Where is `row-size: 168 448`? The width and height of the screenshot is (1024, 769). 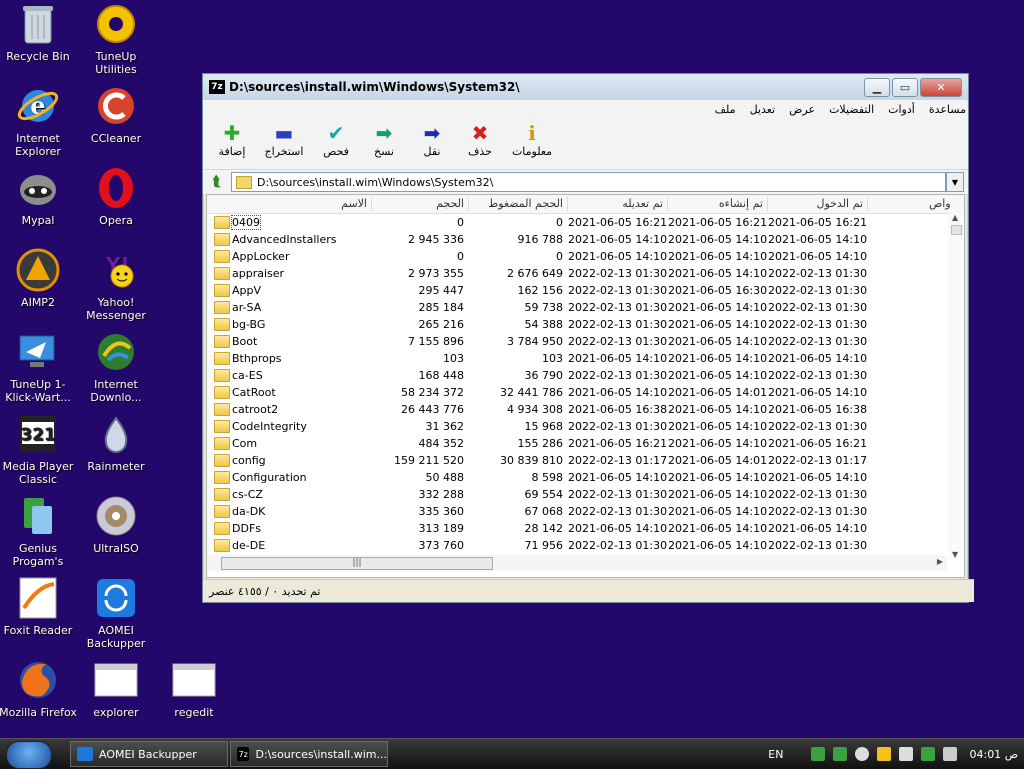 row-size: 168 448 is located at coordinates (441, 375).